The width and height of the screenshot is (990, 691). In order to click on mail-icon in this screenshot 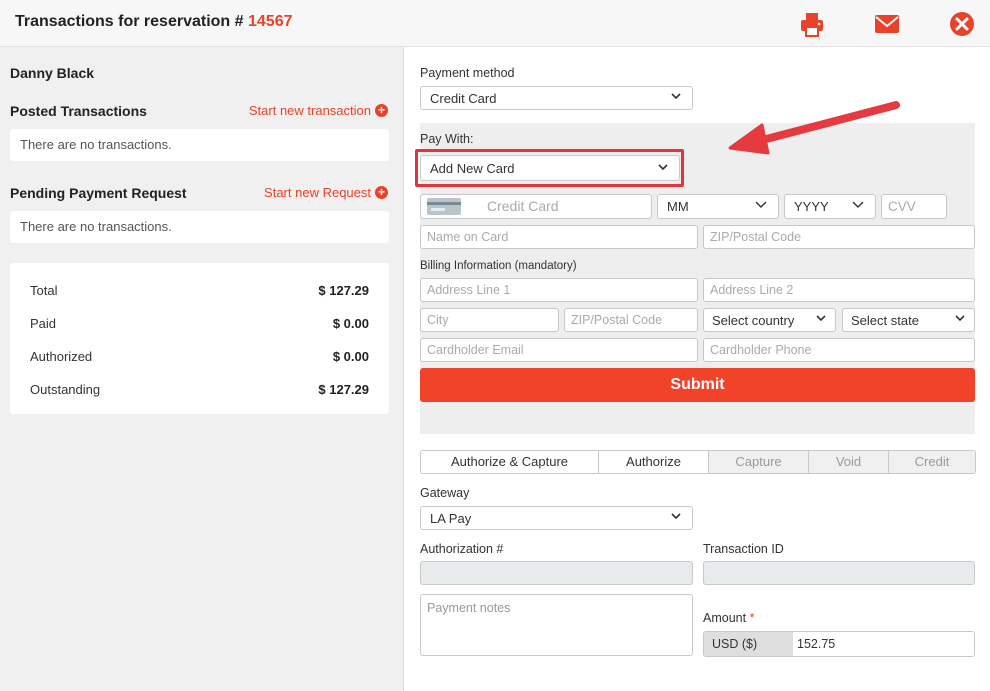, I will do `click(887, 24)`.